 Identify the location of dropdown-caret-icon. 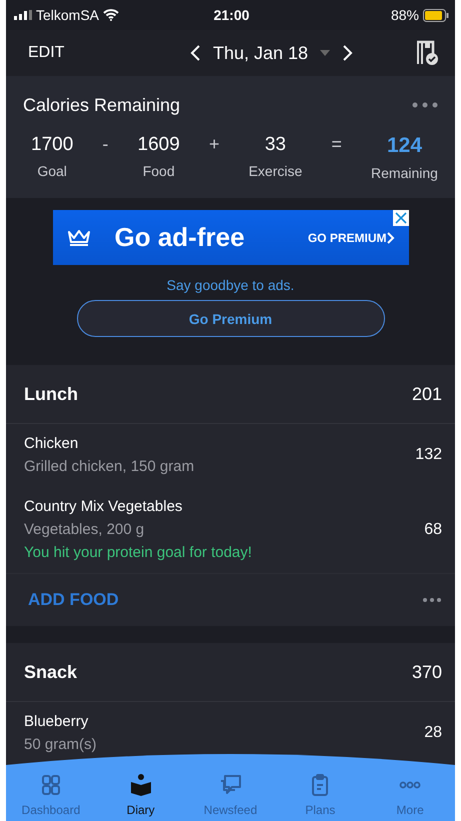
(325, 53).